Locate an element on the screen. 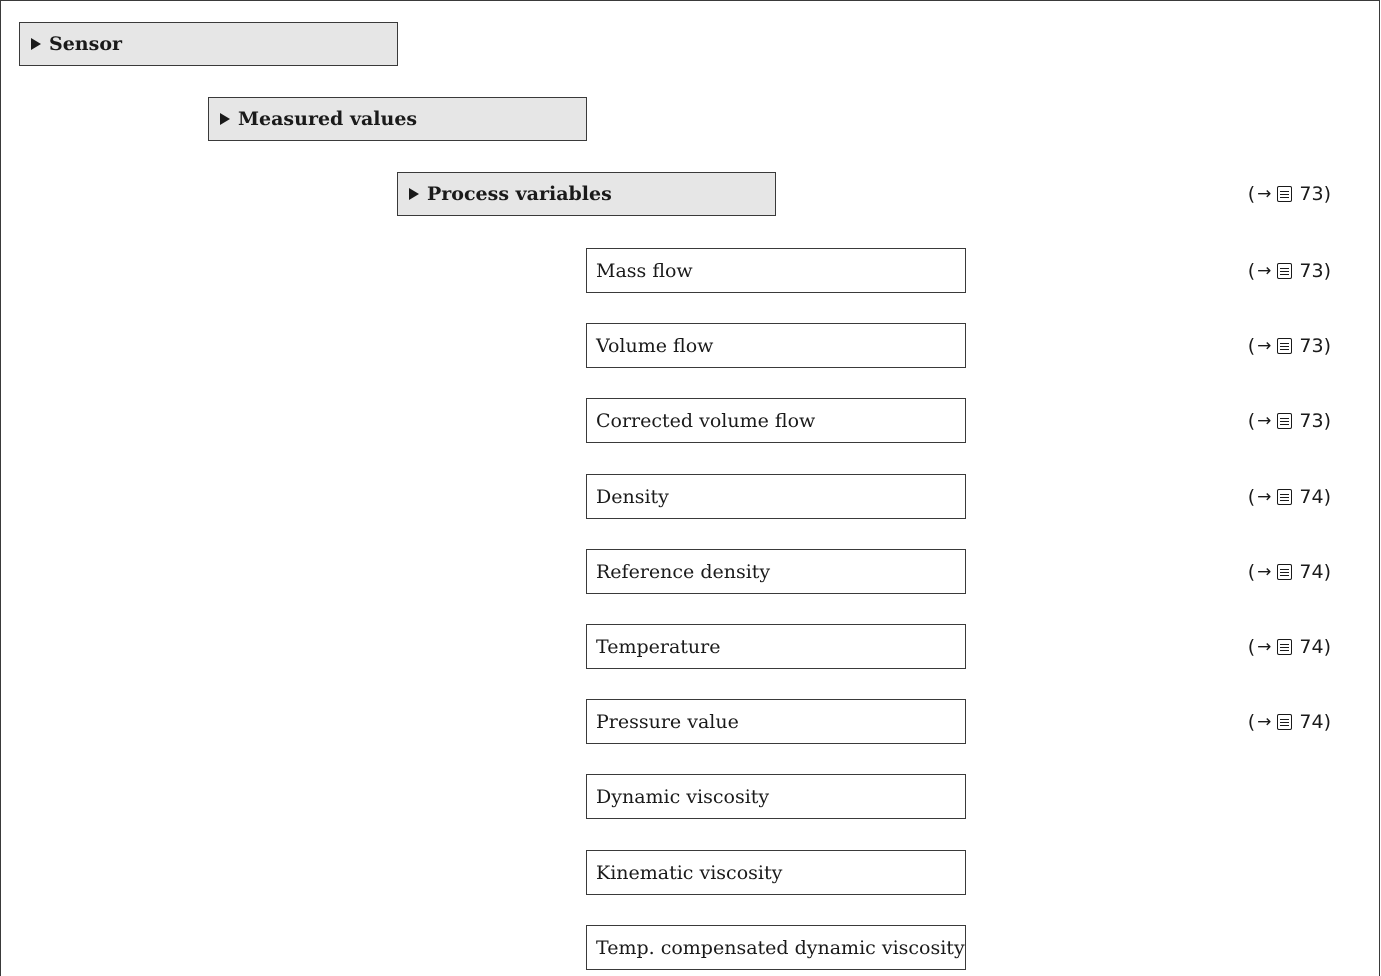 The image size is (1381, 976). page-reference: ( → 73 ) is located at coordinates (1289, 194).